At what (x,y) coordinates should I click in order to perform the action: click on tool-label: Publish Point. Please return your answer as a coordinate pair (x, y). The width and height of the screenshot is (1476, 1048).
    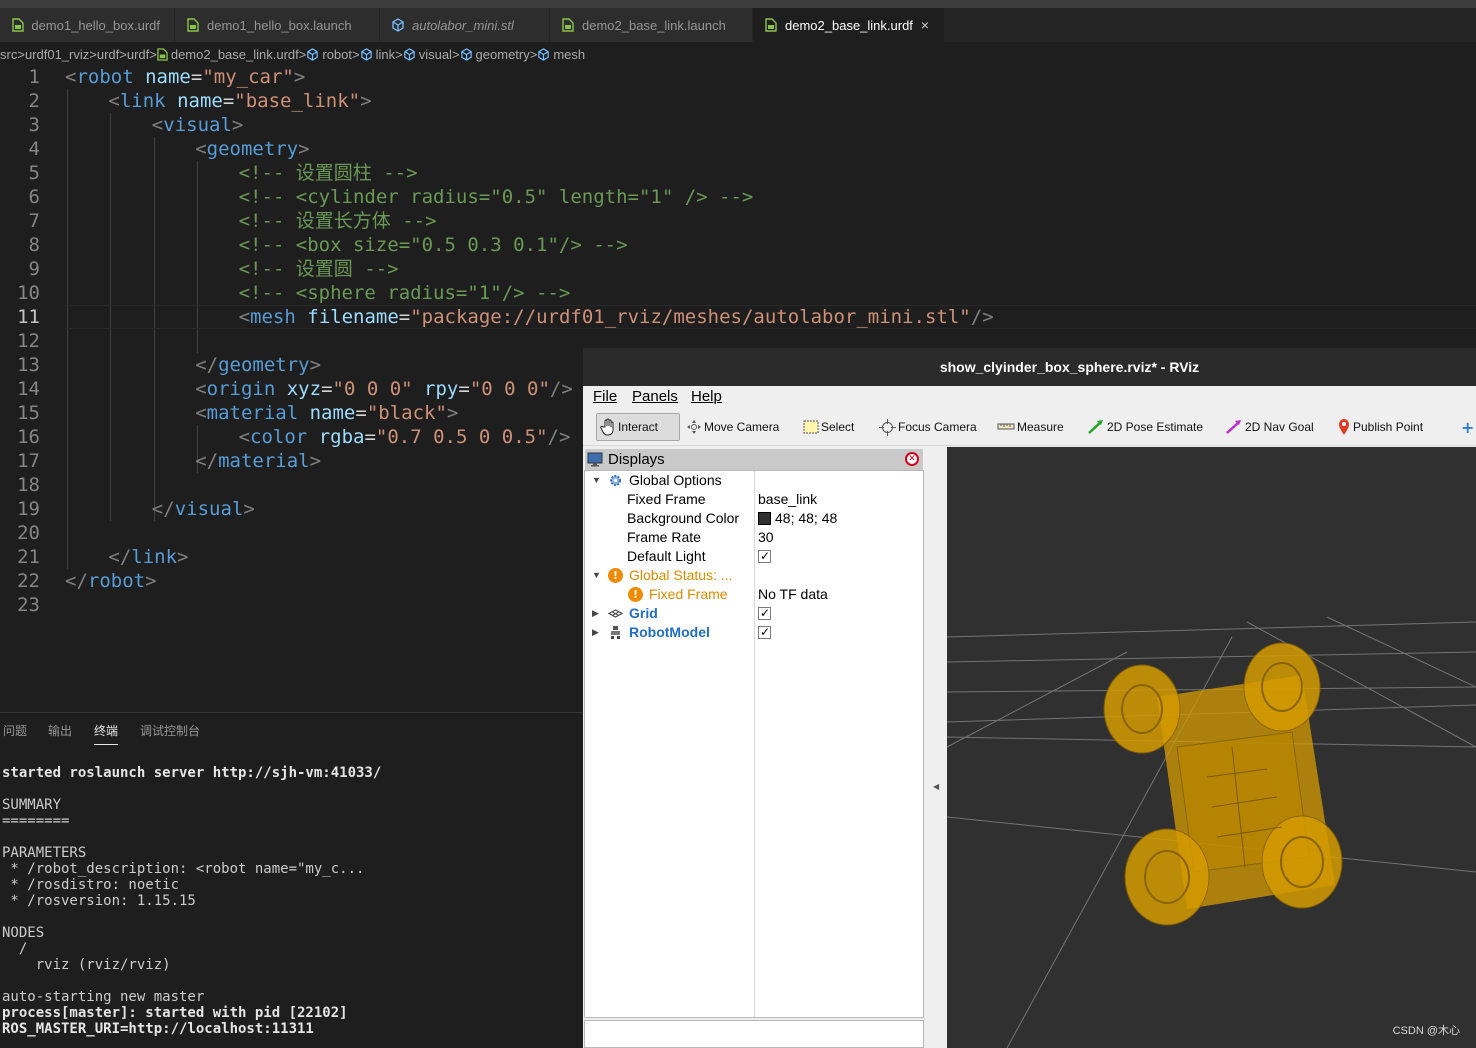
    Looking at the image, I should click on (1388, 427).